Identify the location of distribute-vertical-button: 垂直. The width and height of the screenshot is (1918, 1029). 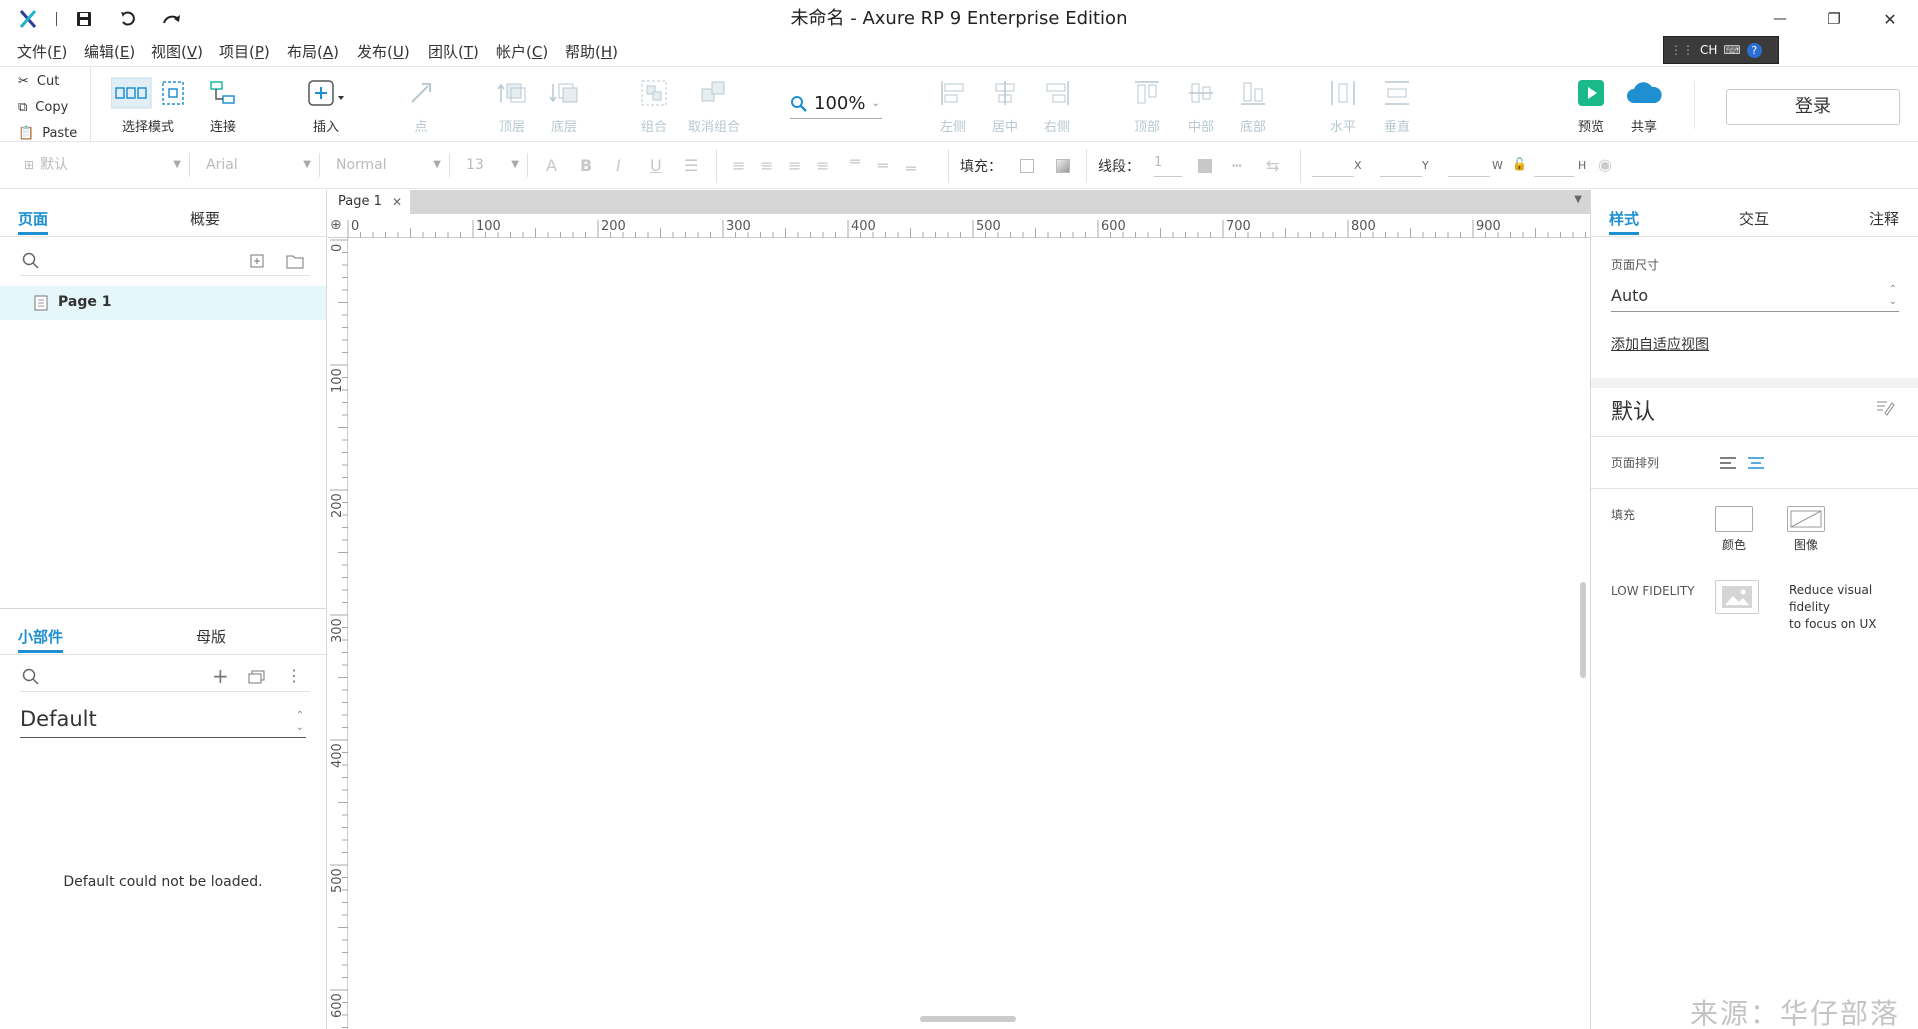
(1397, 105).